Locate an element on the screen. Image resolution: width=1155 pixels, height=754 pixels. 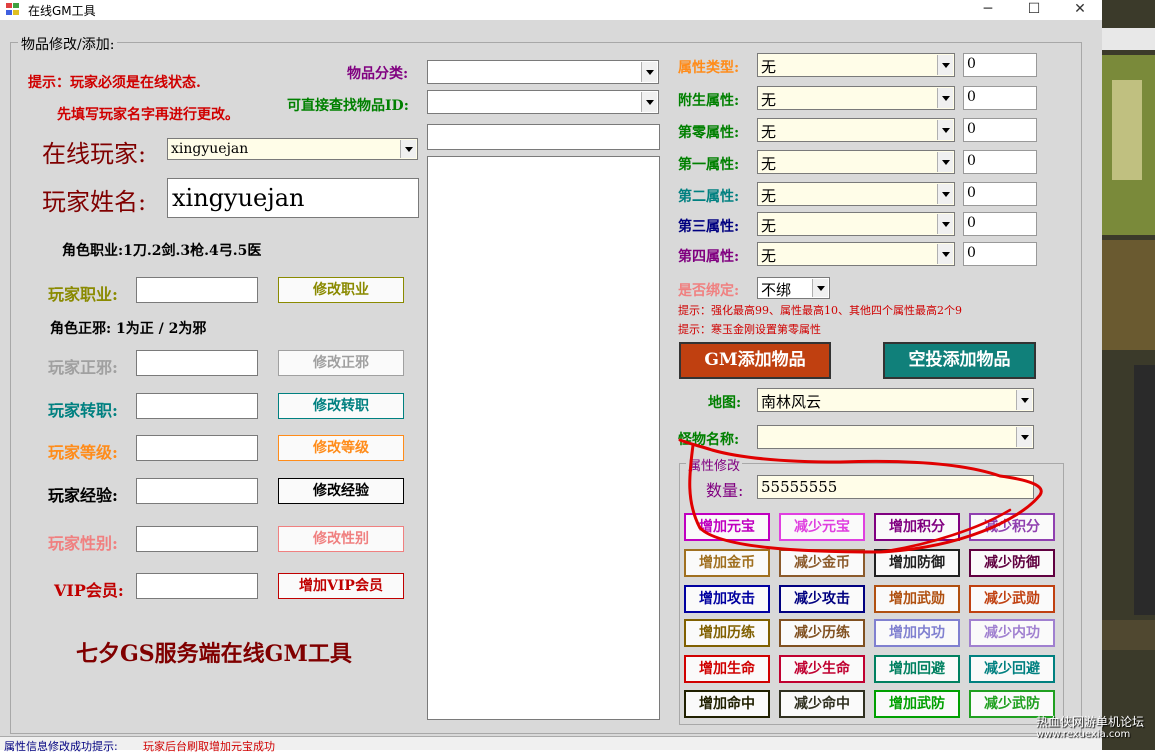
resource-button: 增加回避 is located at coordinates (917, 669).